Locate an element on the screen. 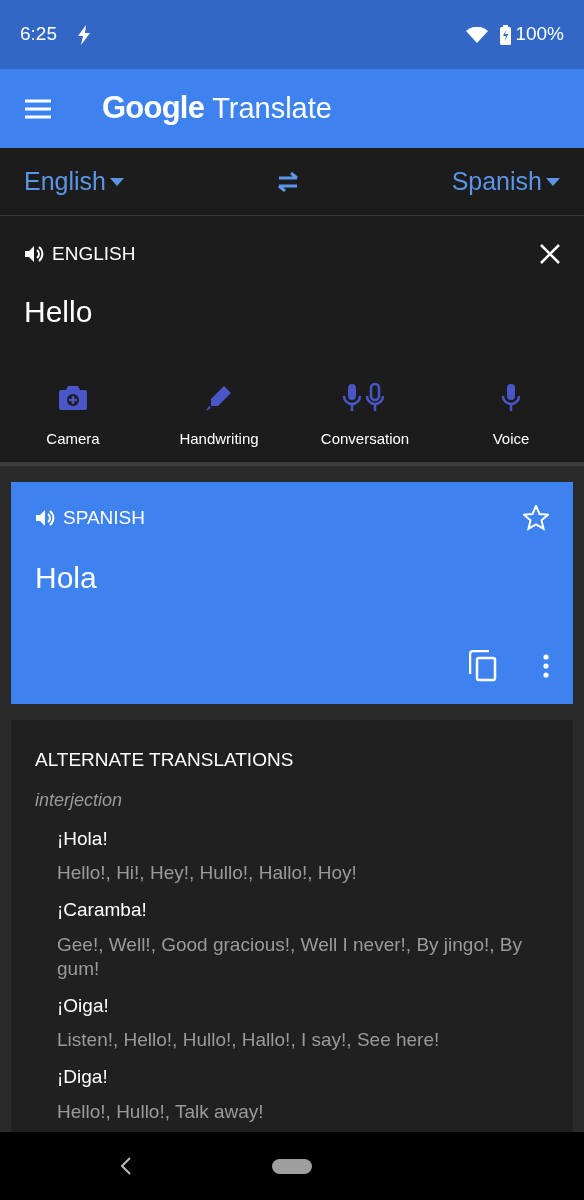  target-language-selector: Spanish is located at coordinates (505, 181).